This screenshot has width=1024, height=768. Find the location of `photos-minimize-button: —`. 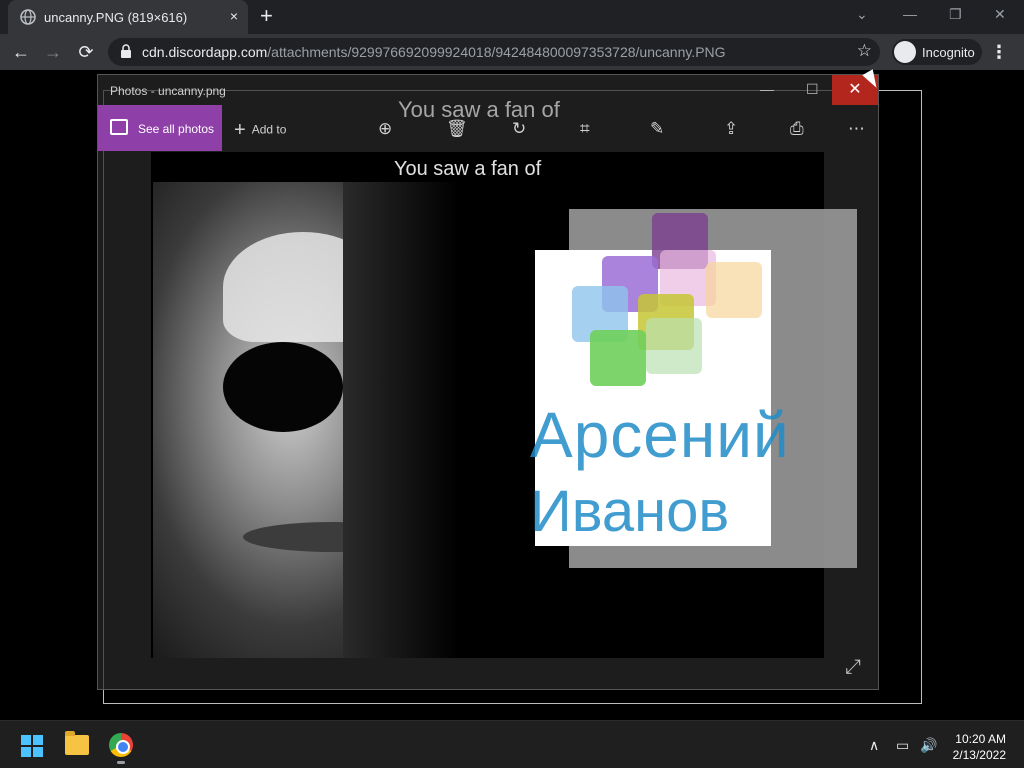

photos-minimize-button: — is located at coordinates (767, 89).